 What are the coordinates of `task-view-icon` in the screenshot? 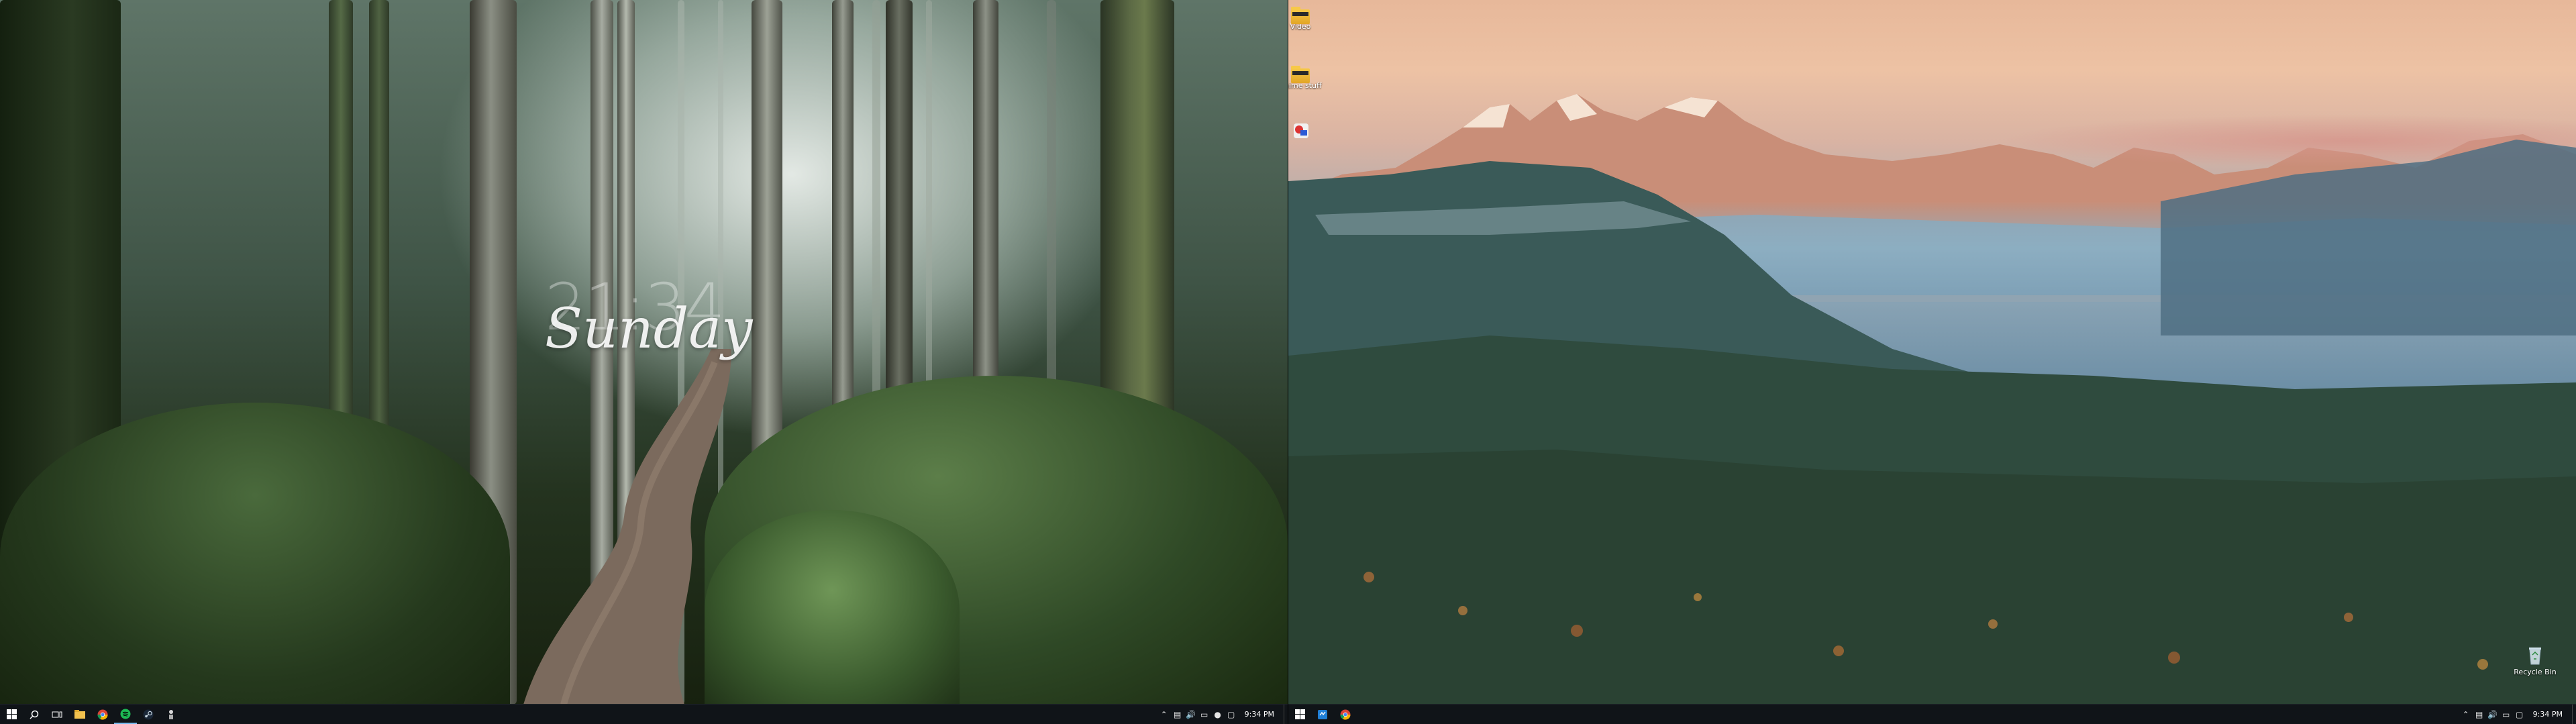 It's located at (57, 714).